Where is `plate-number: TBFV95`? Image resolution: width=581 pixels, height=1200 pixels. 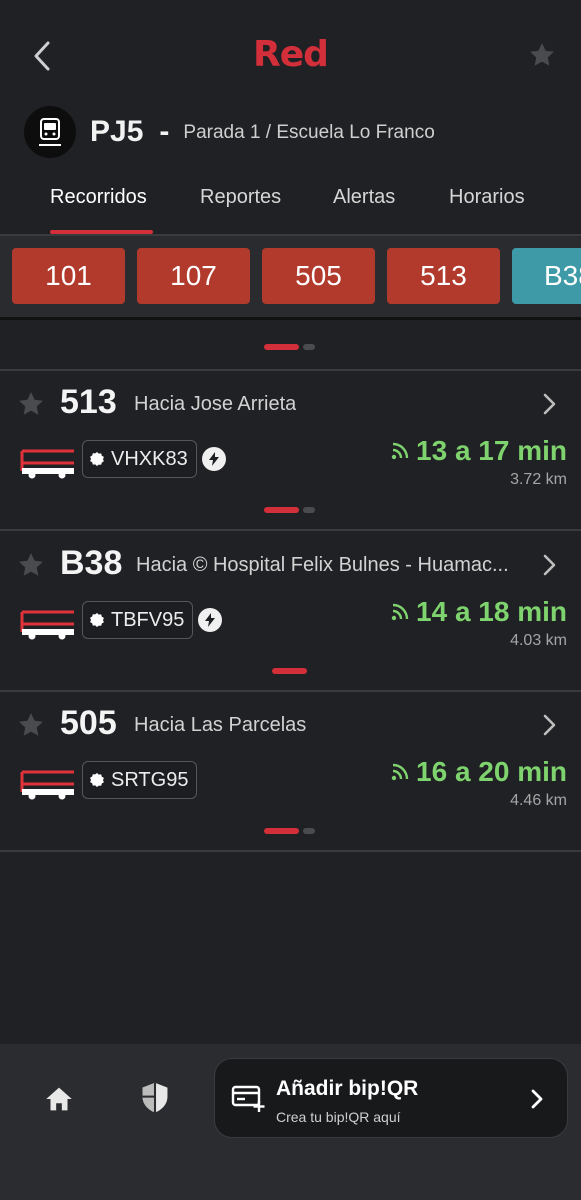 plate-number: TBFV95 is located at coordinates (148, 619).